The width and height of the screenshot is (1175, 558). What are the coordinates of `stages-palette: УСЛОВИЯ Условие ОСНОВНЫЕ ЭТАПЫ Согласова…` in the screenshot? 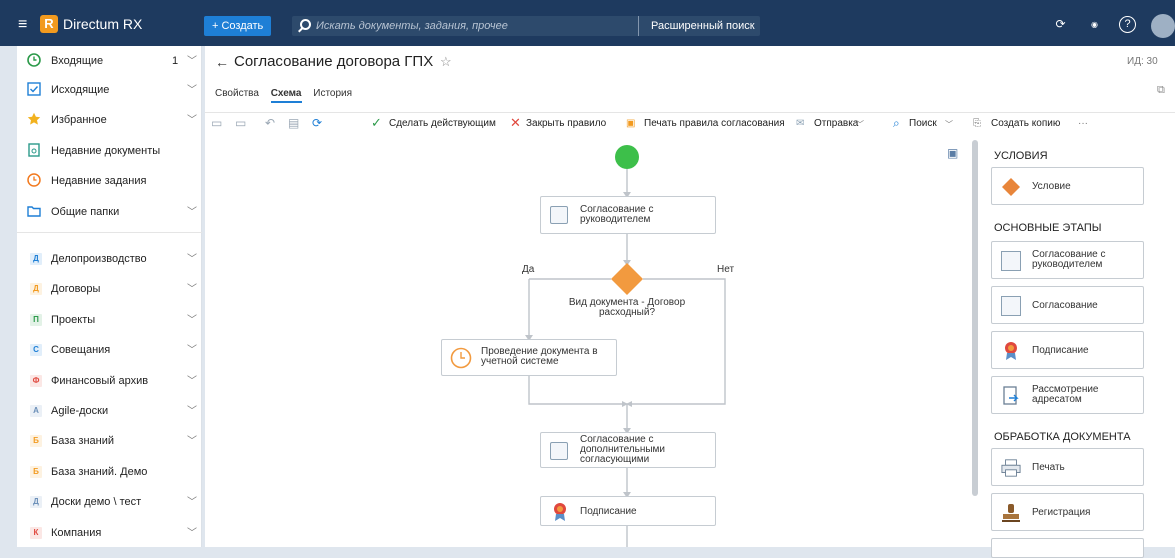 It's located at (1078, 347).